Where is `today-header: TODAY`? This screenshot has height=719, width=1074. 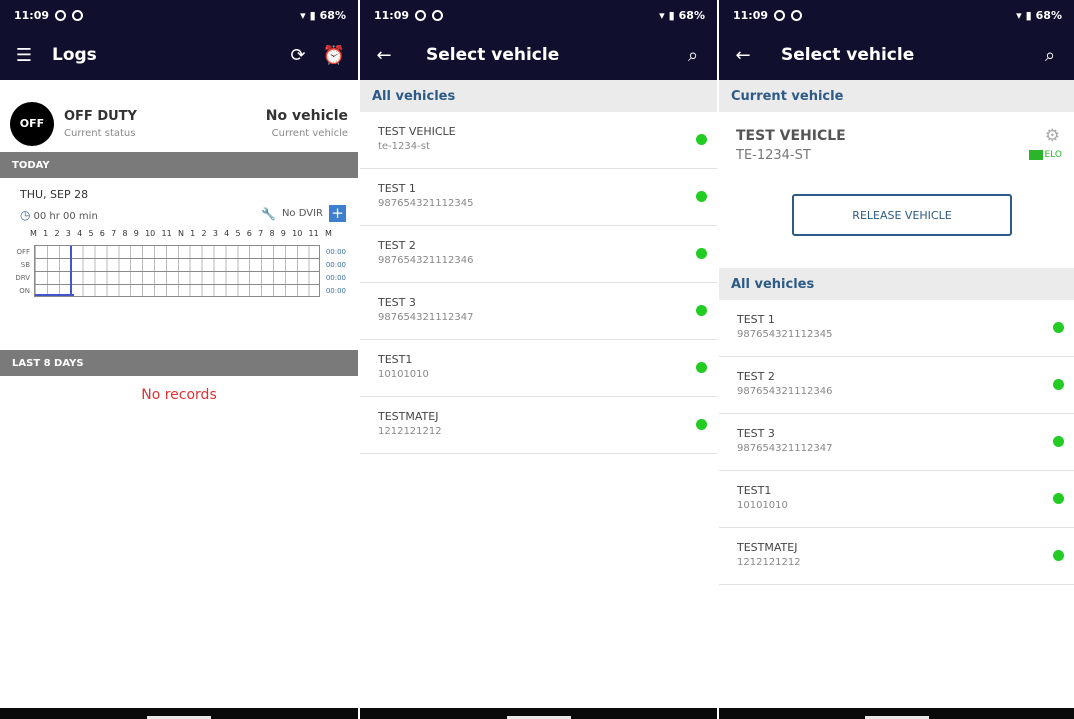 today-header: TODAY is located at coordinates (179, 165).